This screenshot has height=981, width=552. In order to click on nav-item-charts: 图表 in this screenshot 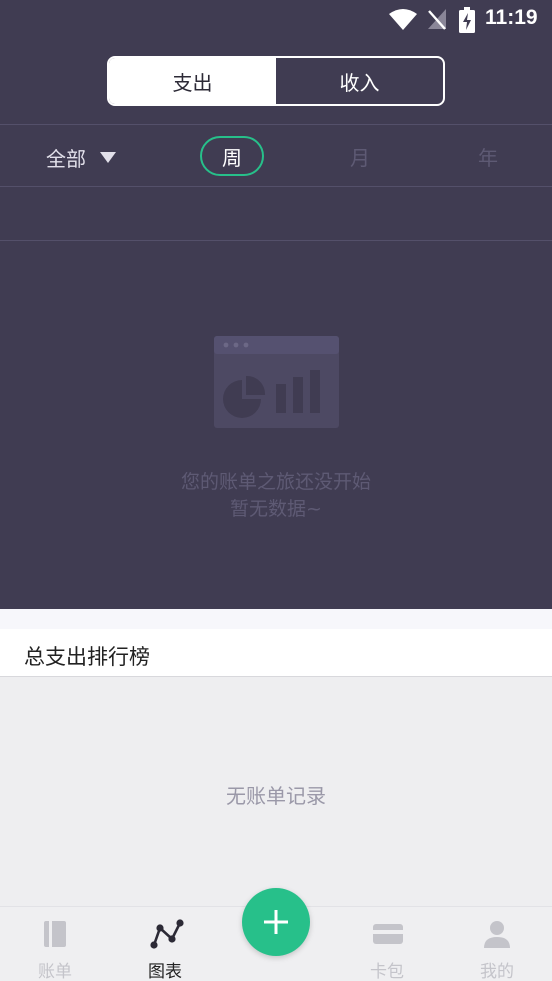, I will do `click(165, 944)`.